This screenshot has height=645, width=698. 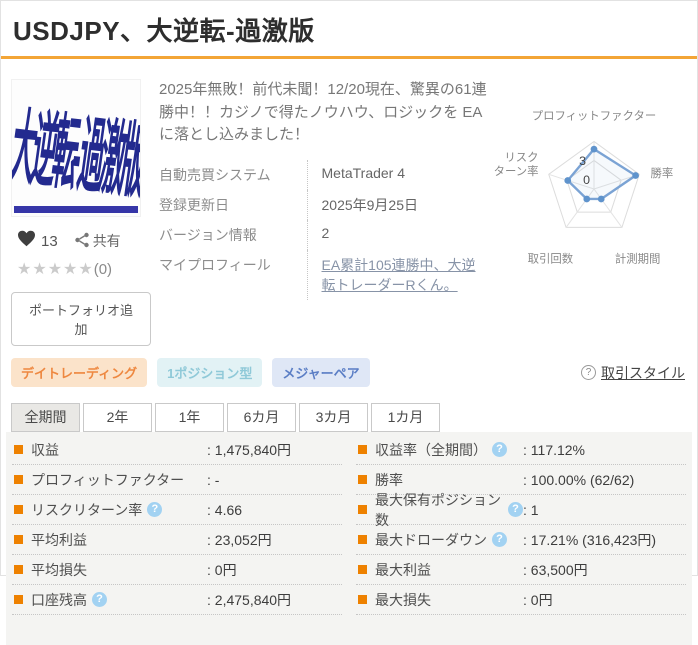 What do you see at coordinates (521, 157) in the screenshot?
I see `radar-axis-risk-return-1: リスク` at bounding box center [521, 157].